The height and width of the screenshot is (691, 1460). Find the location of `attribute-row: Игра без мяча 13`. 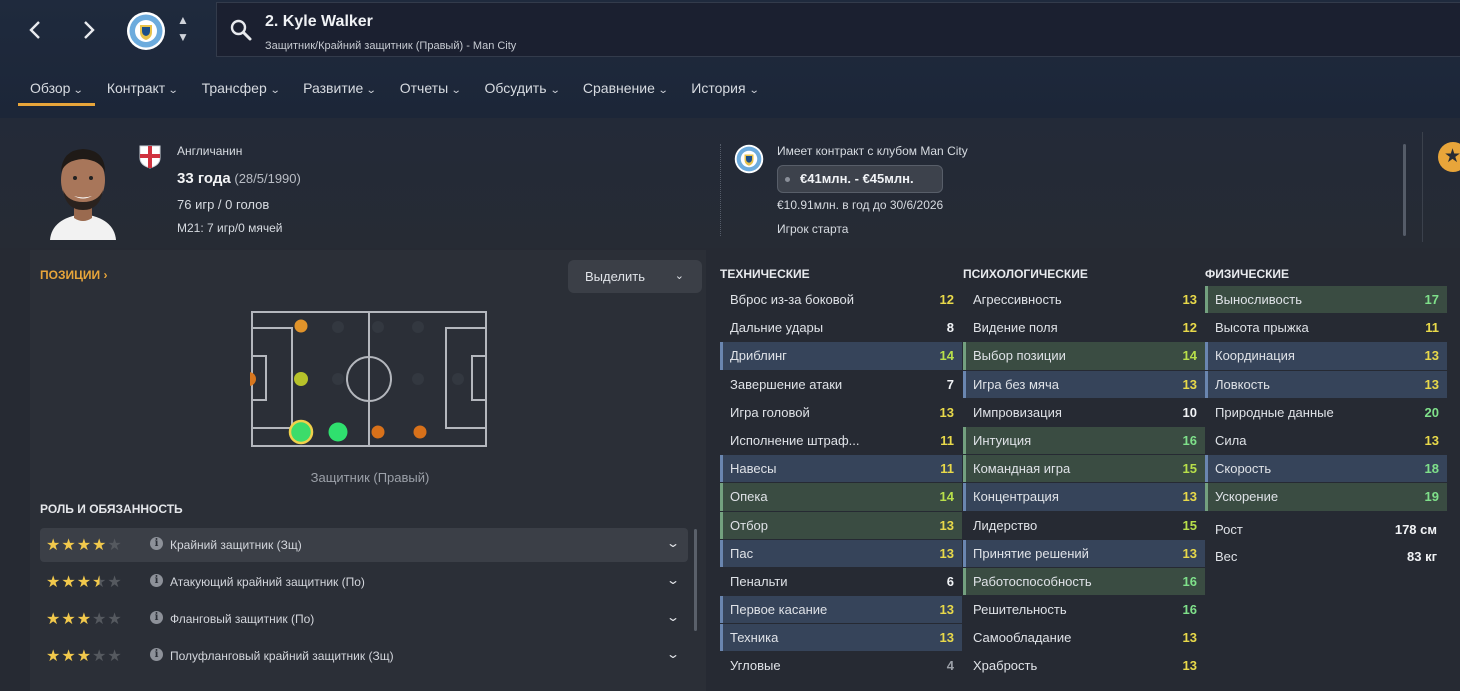

attribute-row: Игра без мяча 13 is located at coordinates (1084, 384).